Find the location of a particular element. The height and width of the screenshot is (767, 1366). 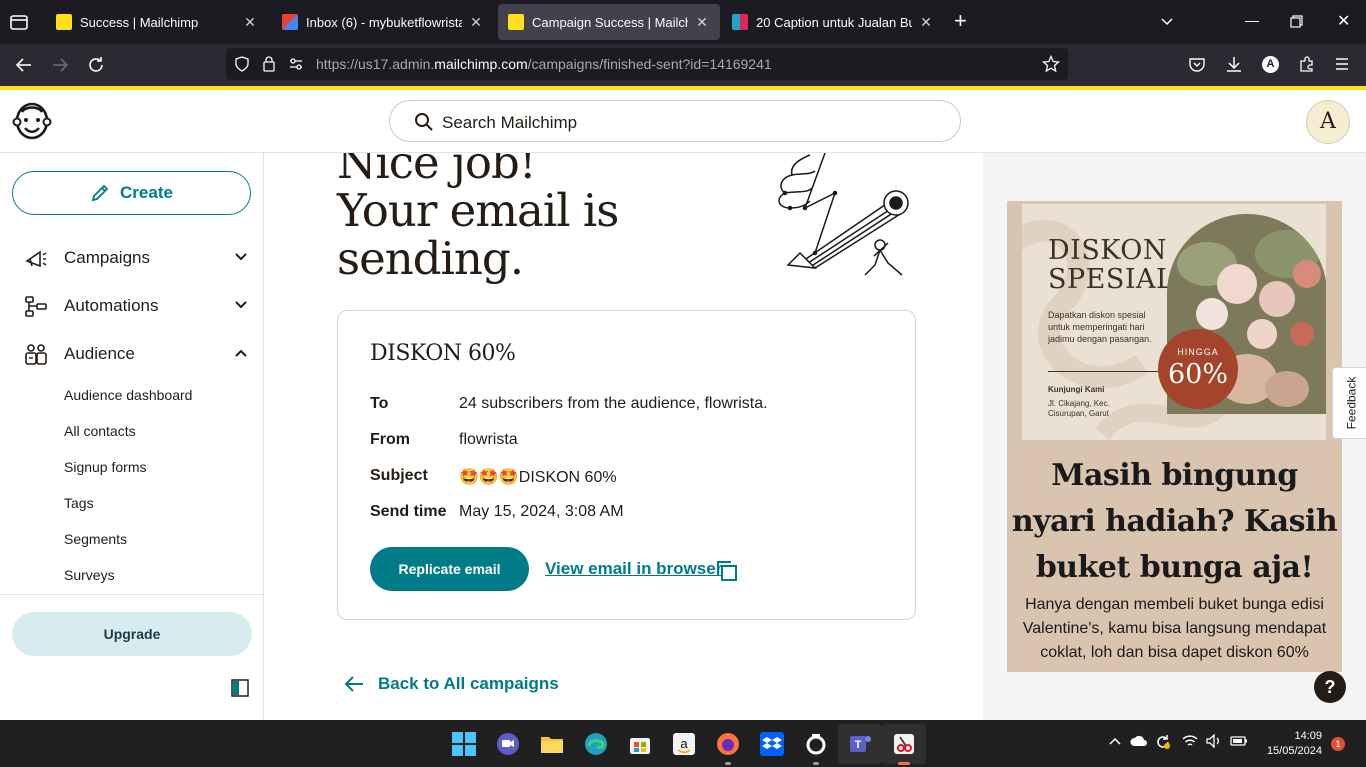

file-explorer-icon is located at coordinates (552, 744).